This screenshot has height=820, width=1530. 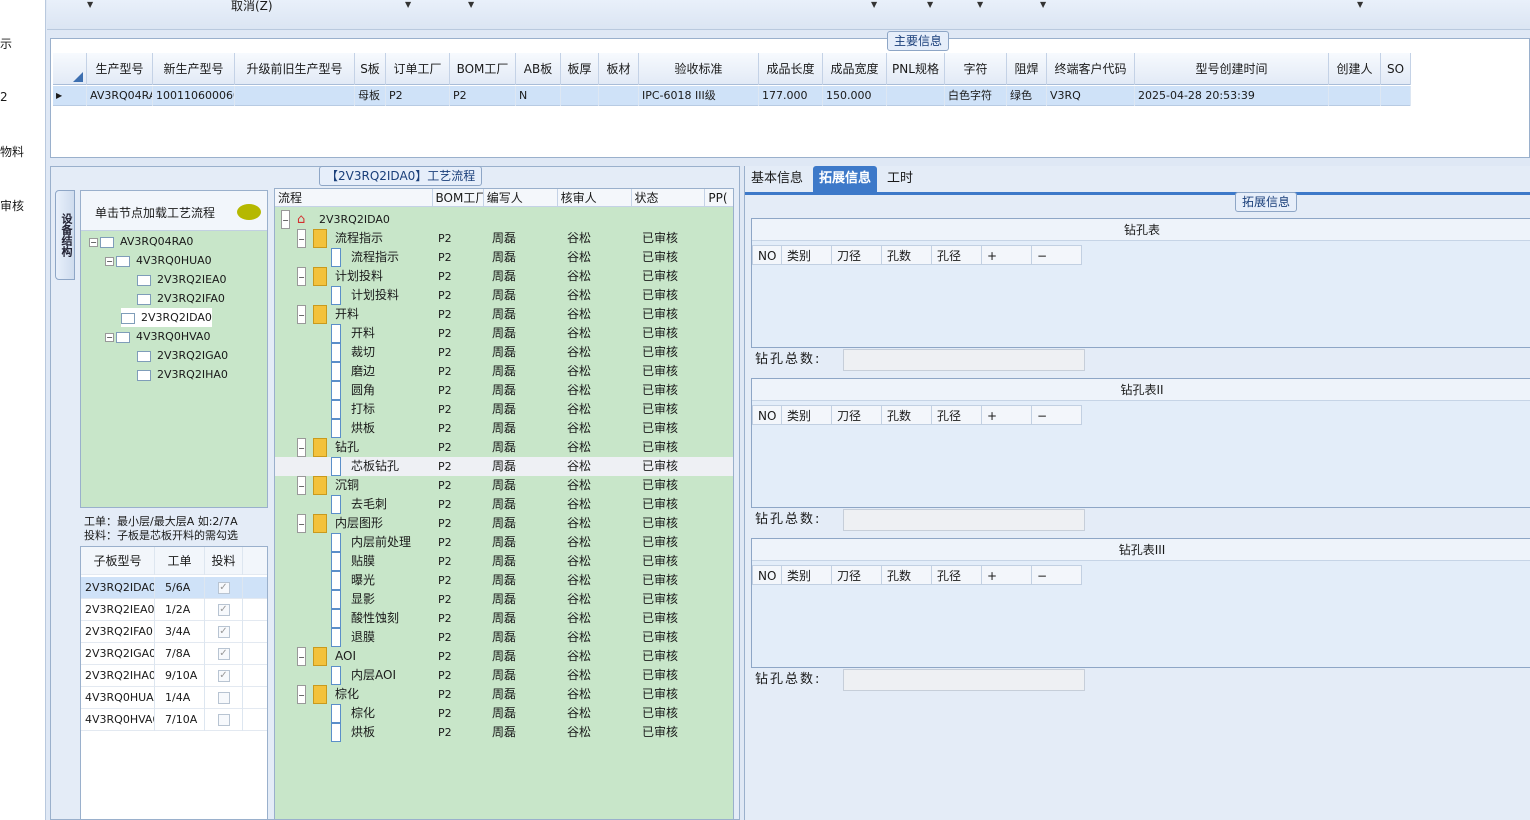 What do you see at coordinates (12, 205) in the screenshot?
I see `left-nav-item: 审核` at bounding box center [12, 205].